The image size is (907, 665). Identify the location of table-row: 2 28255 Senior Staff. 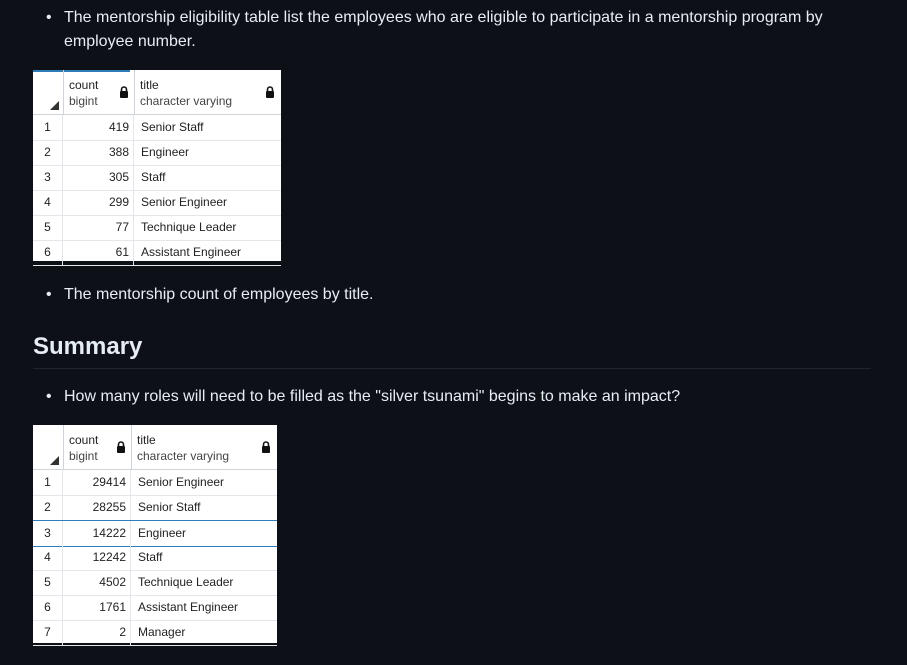
(155, 508).